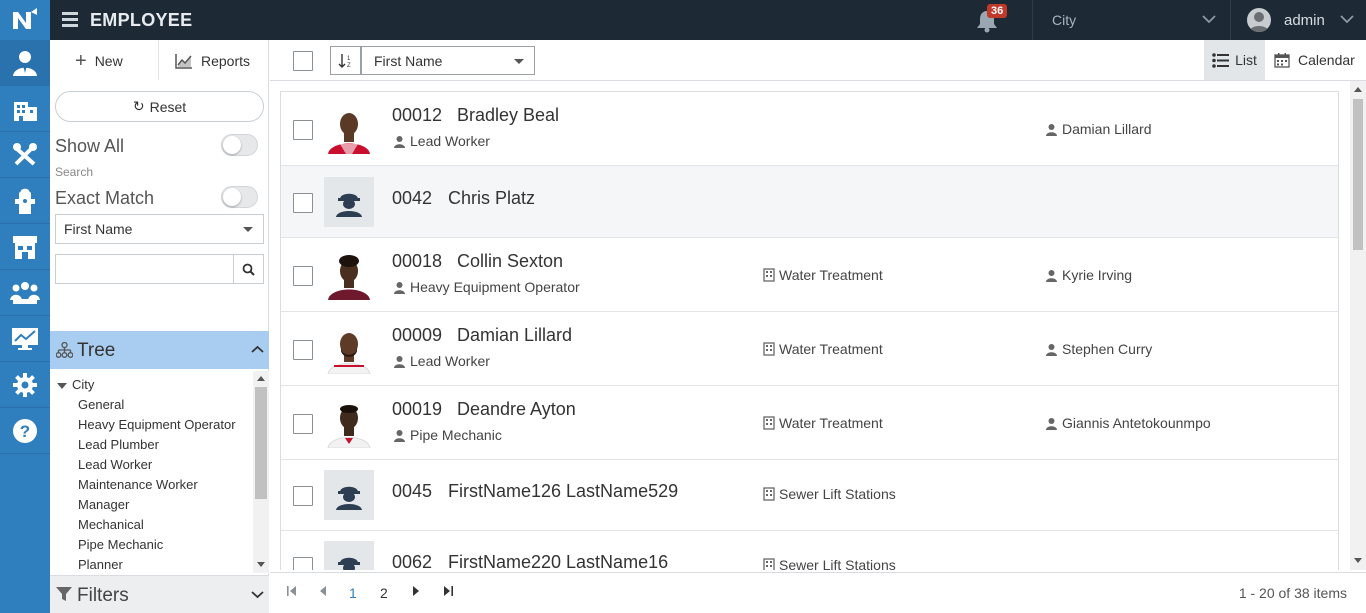  Describe the element at coordinates (448, 60) in the screenshot. I see `sort-field-select: First Name` at that location.